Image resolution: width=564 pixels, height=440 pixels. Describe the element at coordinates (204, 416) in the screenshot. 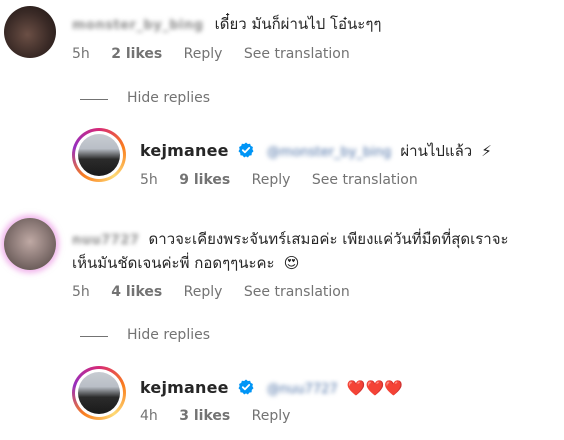

I see `reply-likes-count: 3 likes` at that location.